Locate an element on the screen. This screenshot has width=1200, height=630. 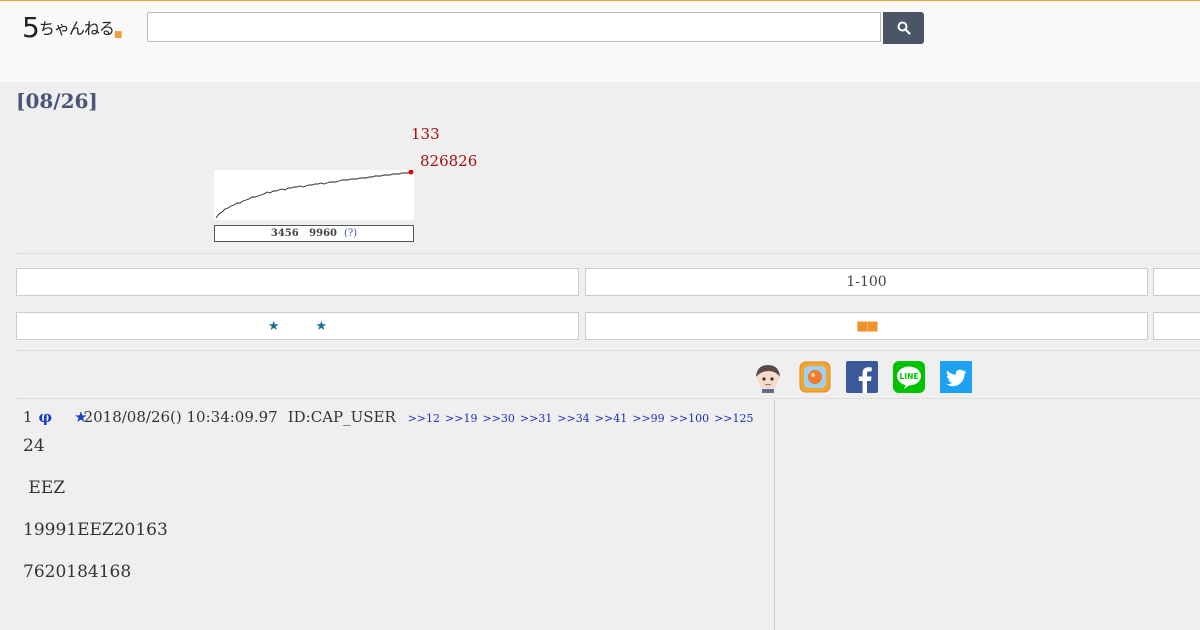
post-body-line: 7620184168 is located at coordinates (77, 572).